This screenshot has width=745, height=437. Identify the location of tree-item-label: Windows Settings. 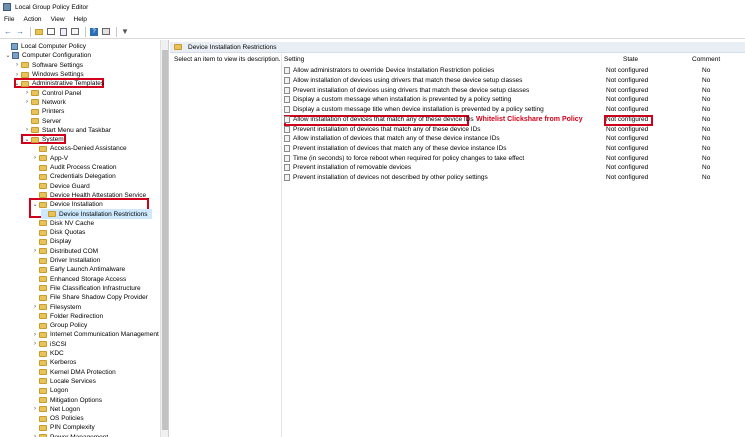
(58, 75).